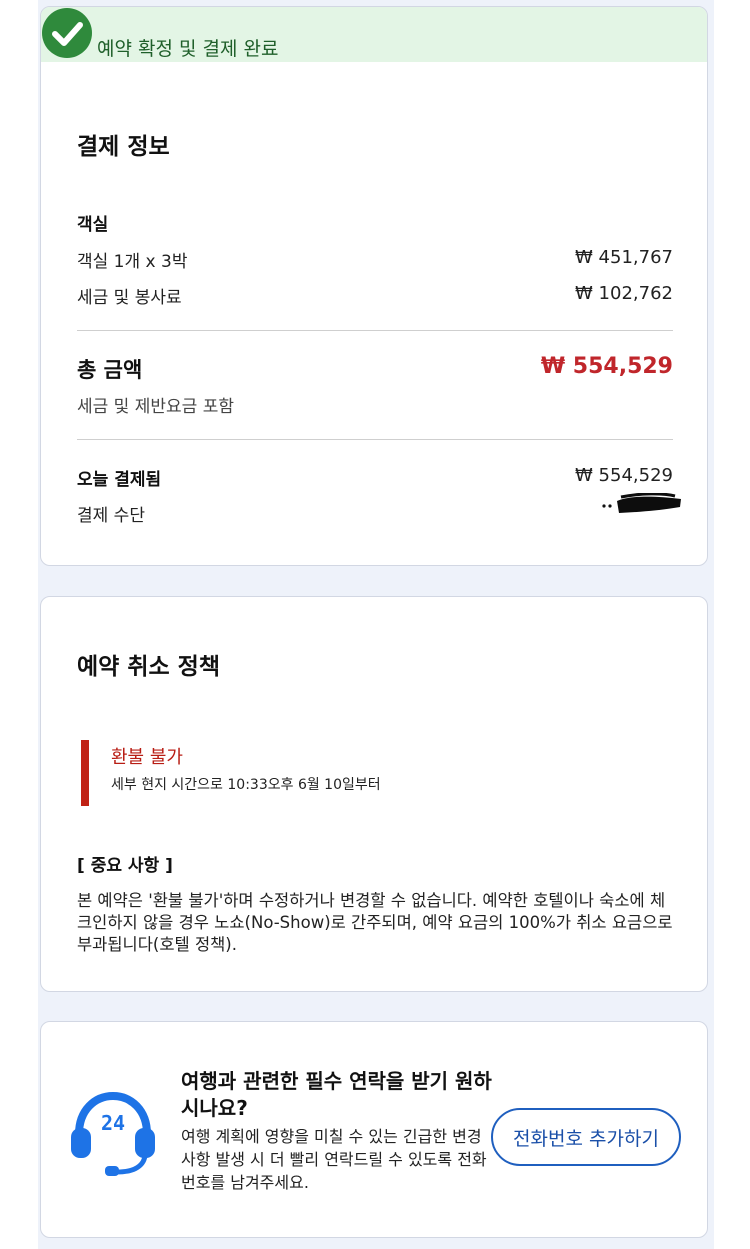  Describe the element at coordinates (132, 262) in the screenshot. I see `room-line-label: 객실 1개 x 3박` at that location.